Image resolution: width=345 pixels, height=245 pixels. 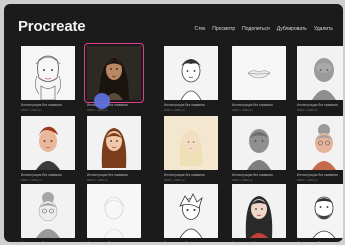 What do you see at coordinates (102, 101) in the screenshot?
I see `touch-indicator` at bounding box center [102, 101].